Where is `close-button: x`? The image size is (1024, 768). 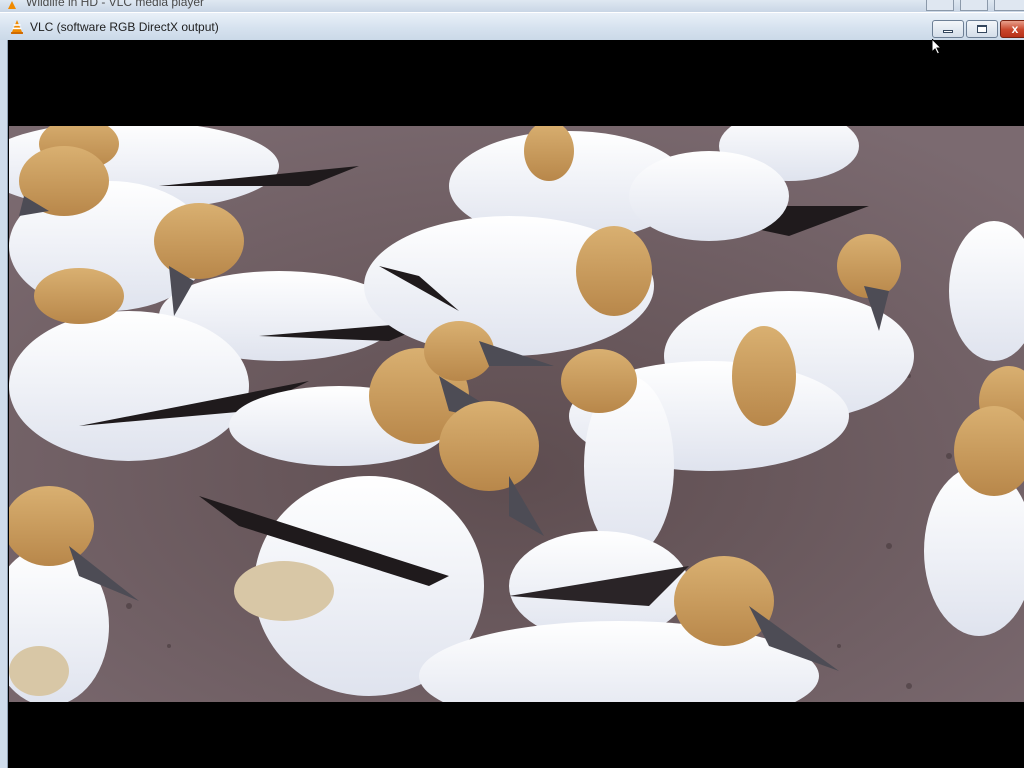
close-button: x is located at coordinates (1012, 29).